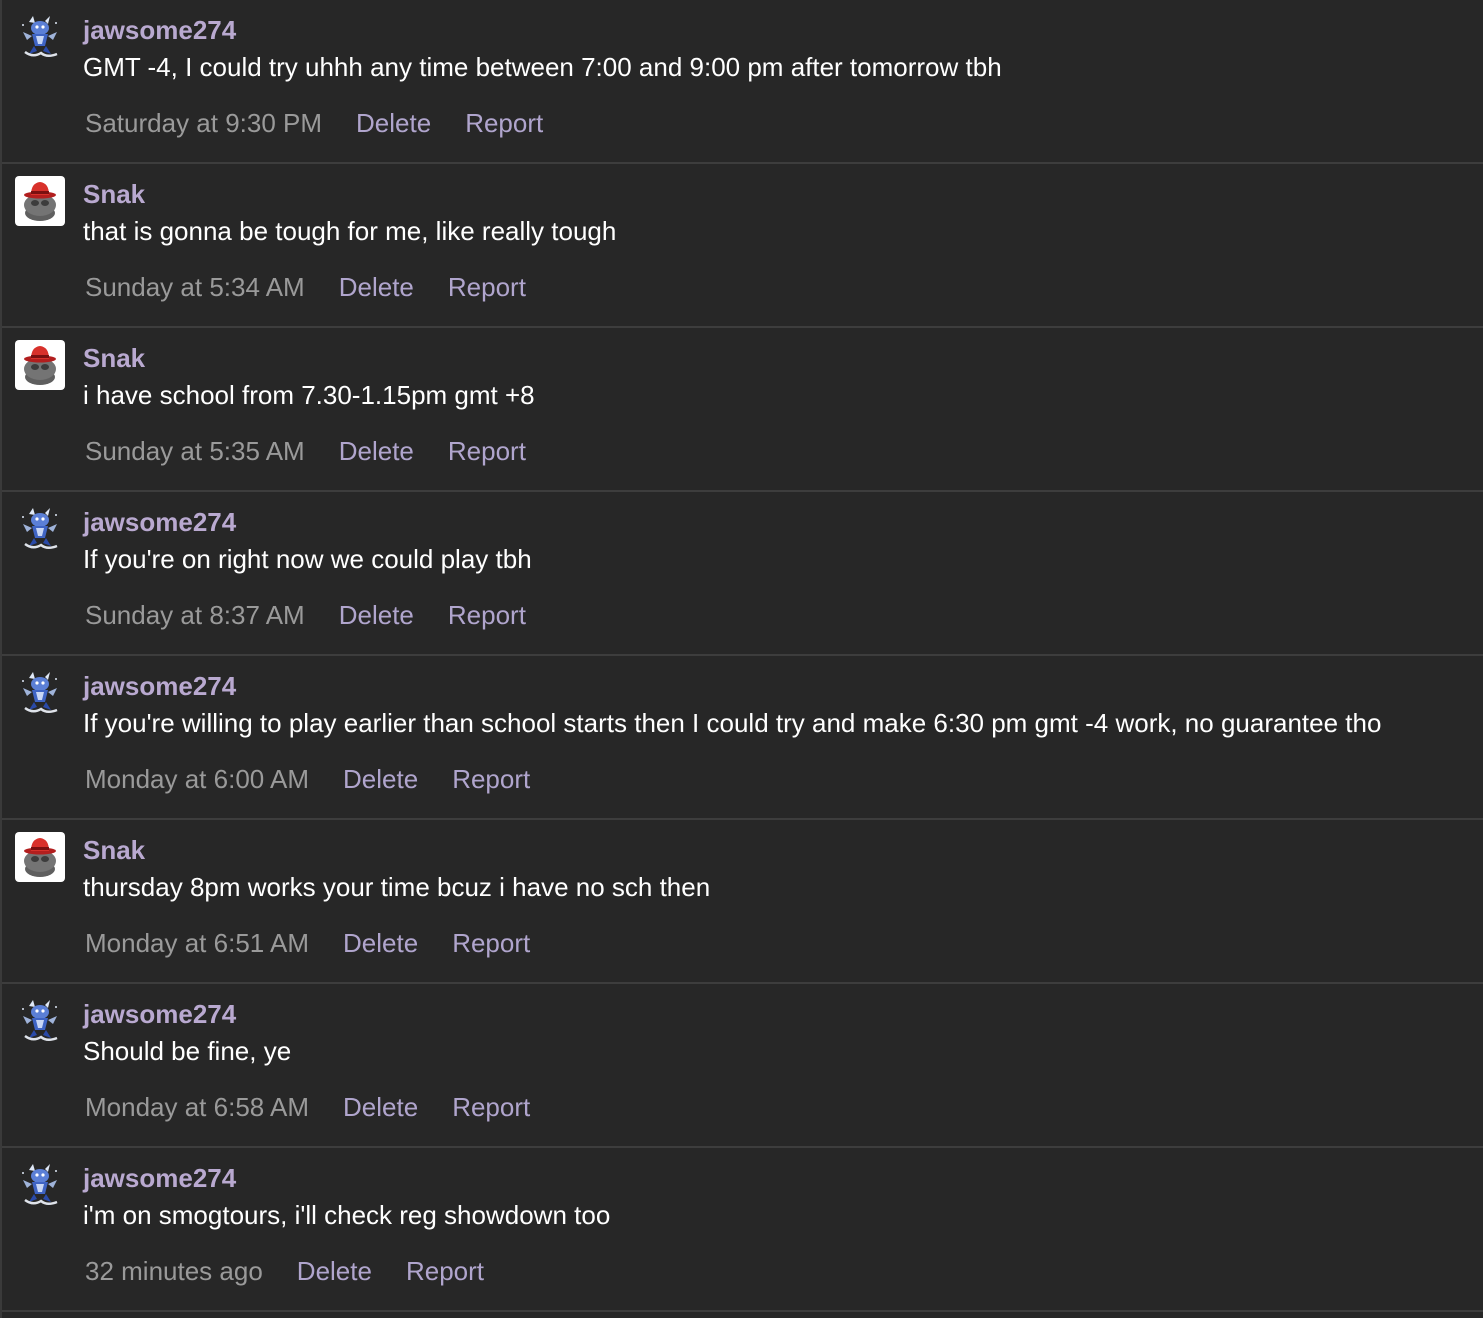 The image size is (1483, 1318). Describe the element at coordinates (187, 1051) in the screenshot. I see `message-text: Should be fine, ye` at that location.